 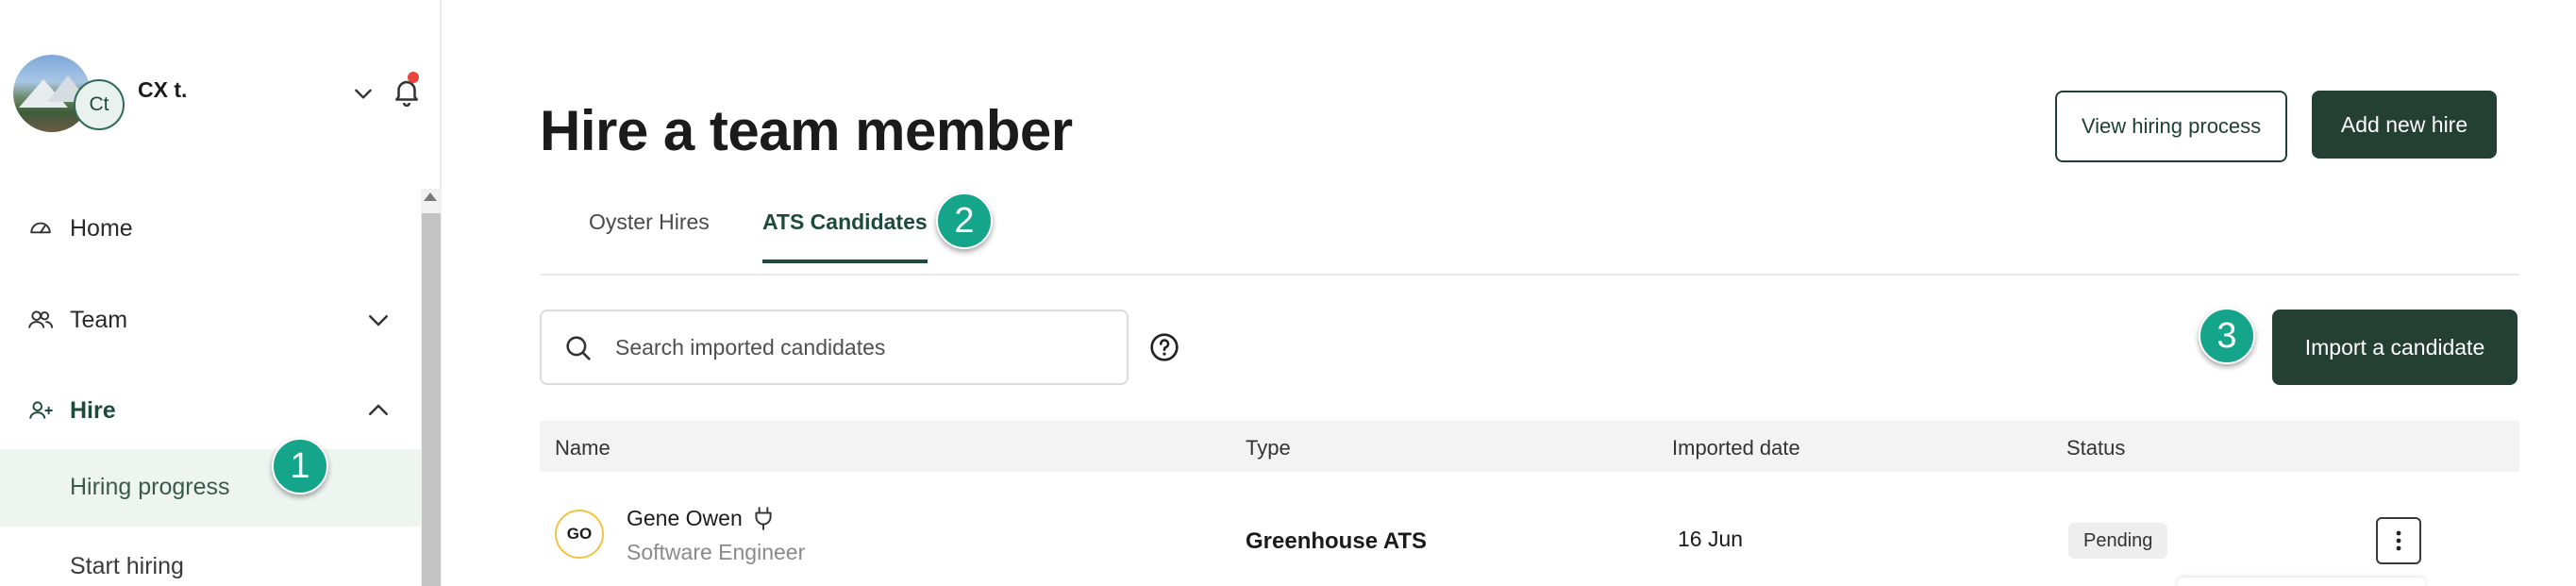 What do you see at coordinates (207, 228) in the screenshot?
I see `sidebar-item-home: Home` at bounding box center [207, 228].